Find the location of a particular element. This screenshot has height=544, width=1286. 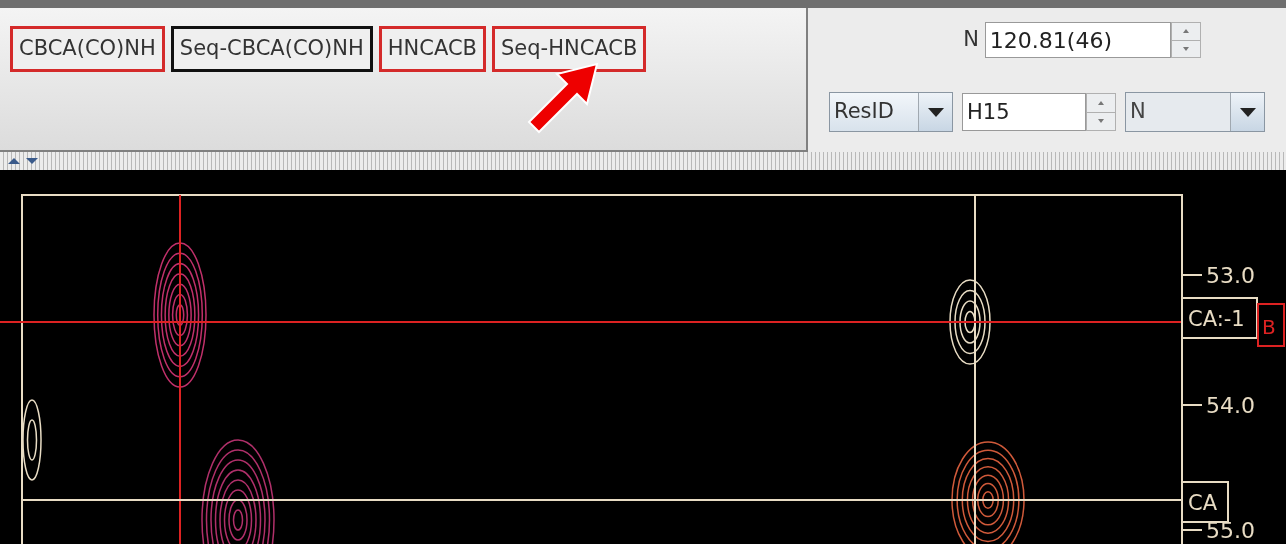

tag-label: B is located at coordinates (1271, 325).